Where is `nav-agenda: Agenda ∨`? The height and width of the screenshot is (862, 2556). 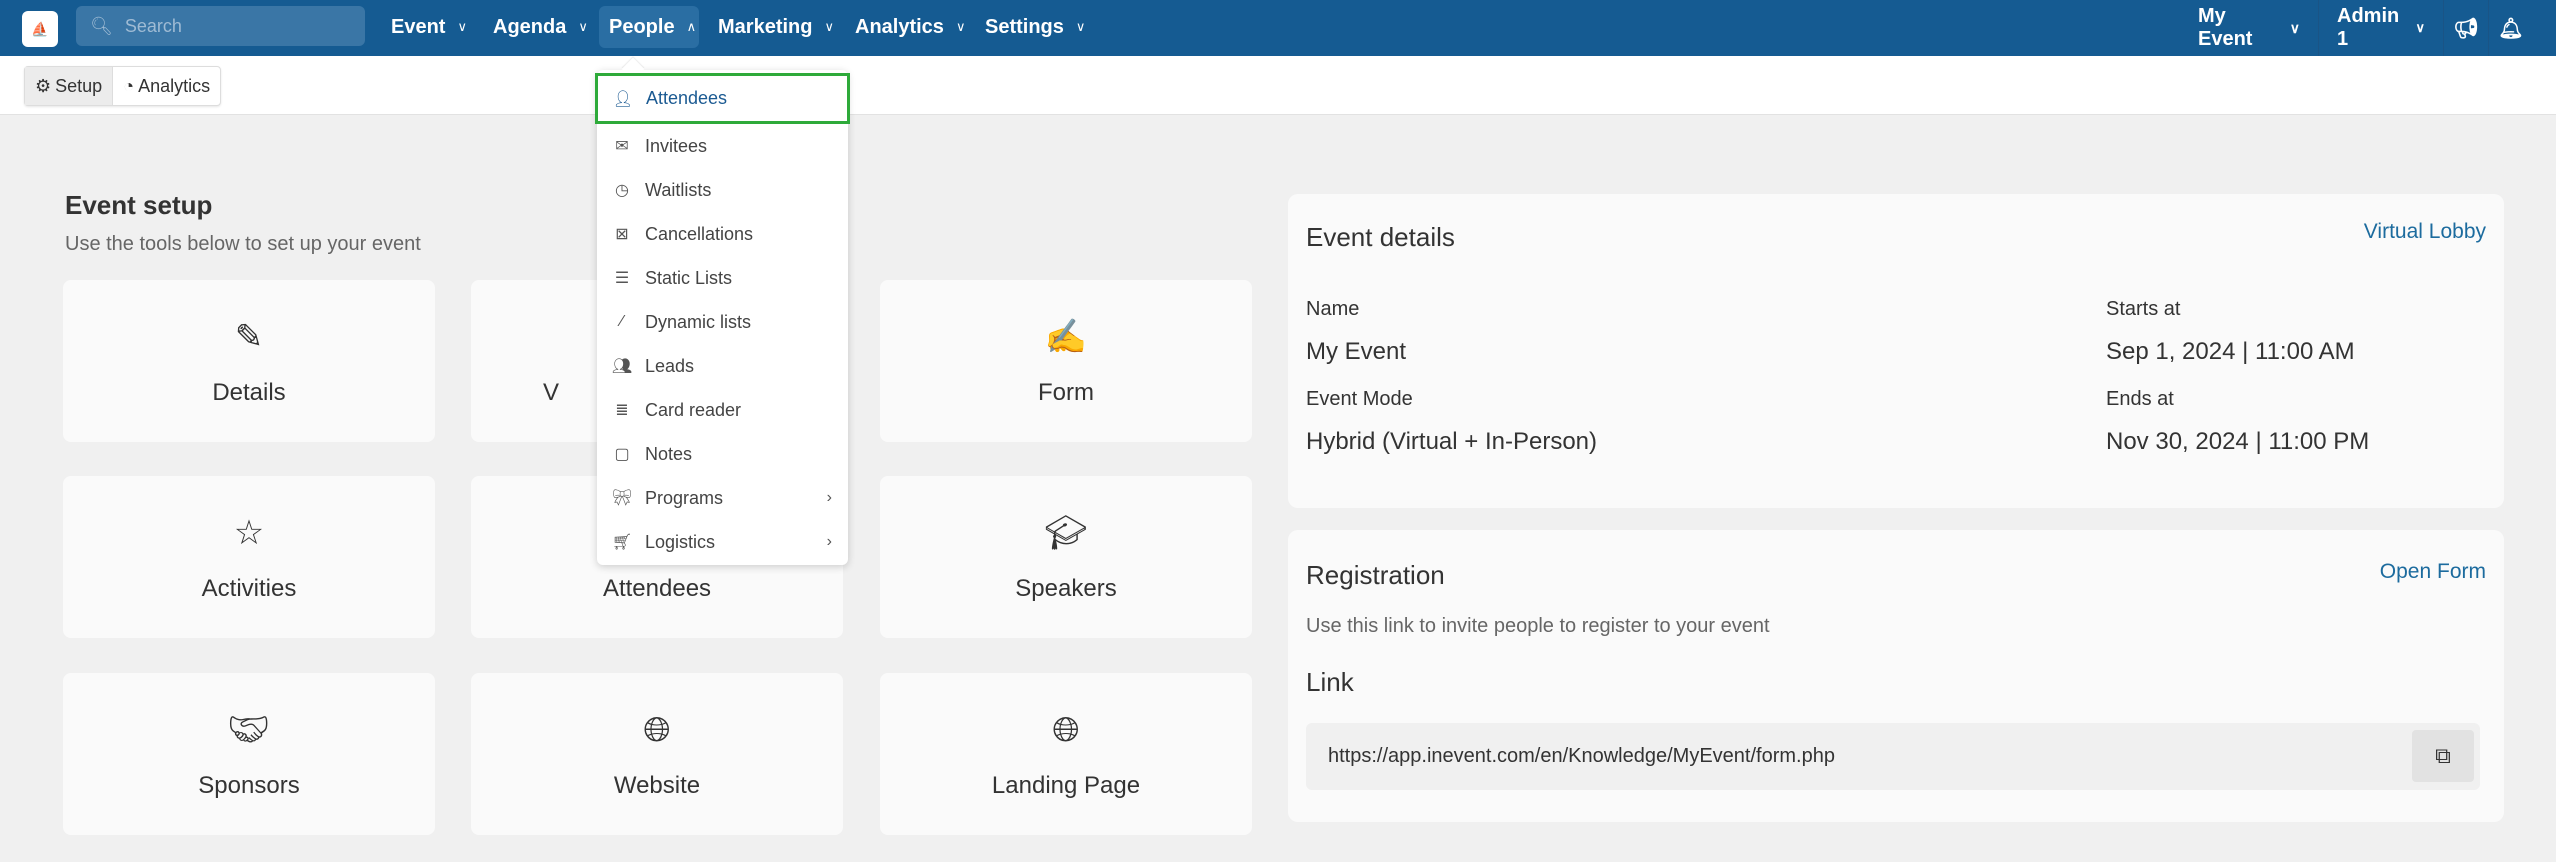
nav-agenda: Agenda ∨ is located at coordinates (540, 27).